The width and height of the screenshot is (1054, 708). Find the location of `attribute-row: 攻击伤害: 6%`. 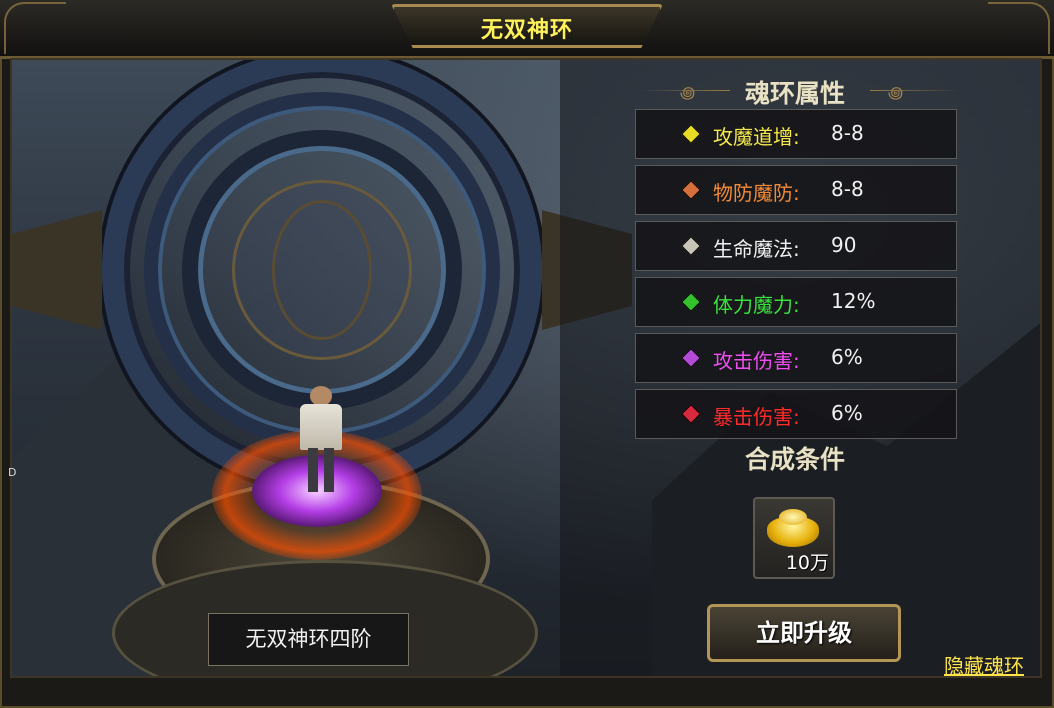

attribute-row: 攻击伤害: 6% is located at coordinates (796, 358).